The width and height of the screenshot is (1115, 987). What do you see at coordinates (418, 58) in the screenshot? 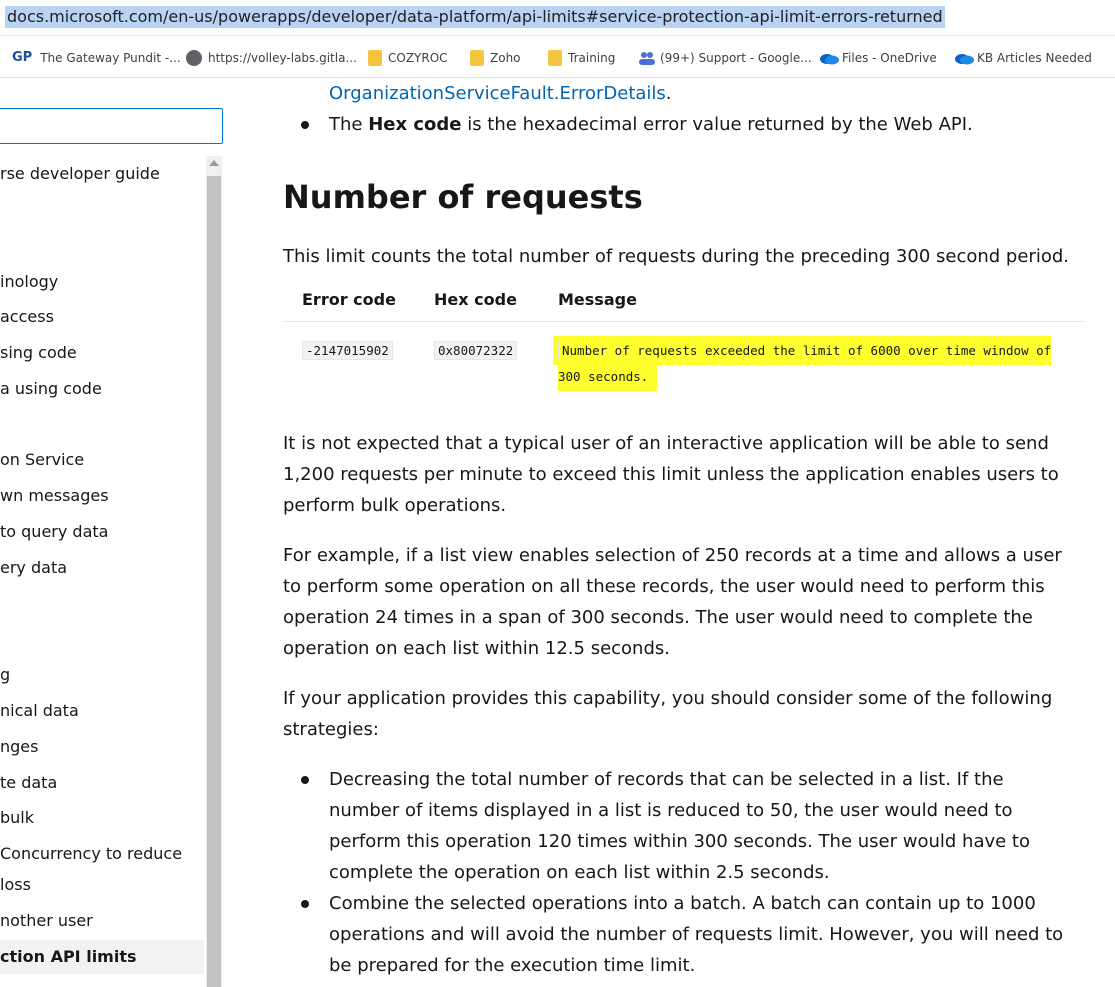
I see `bookmark-label: COZYROC` at bounding box center [418, 58].